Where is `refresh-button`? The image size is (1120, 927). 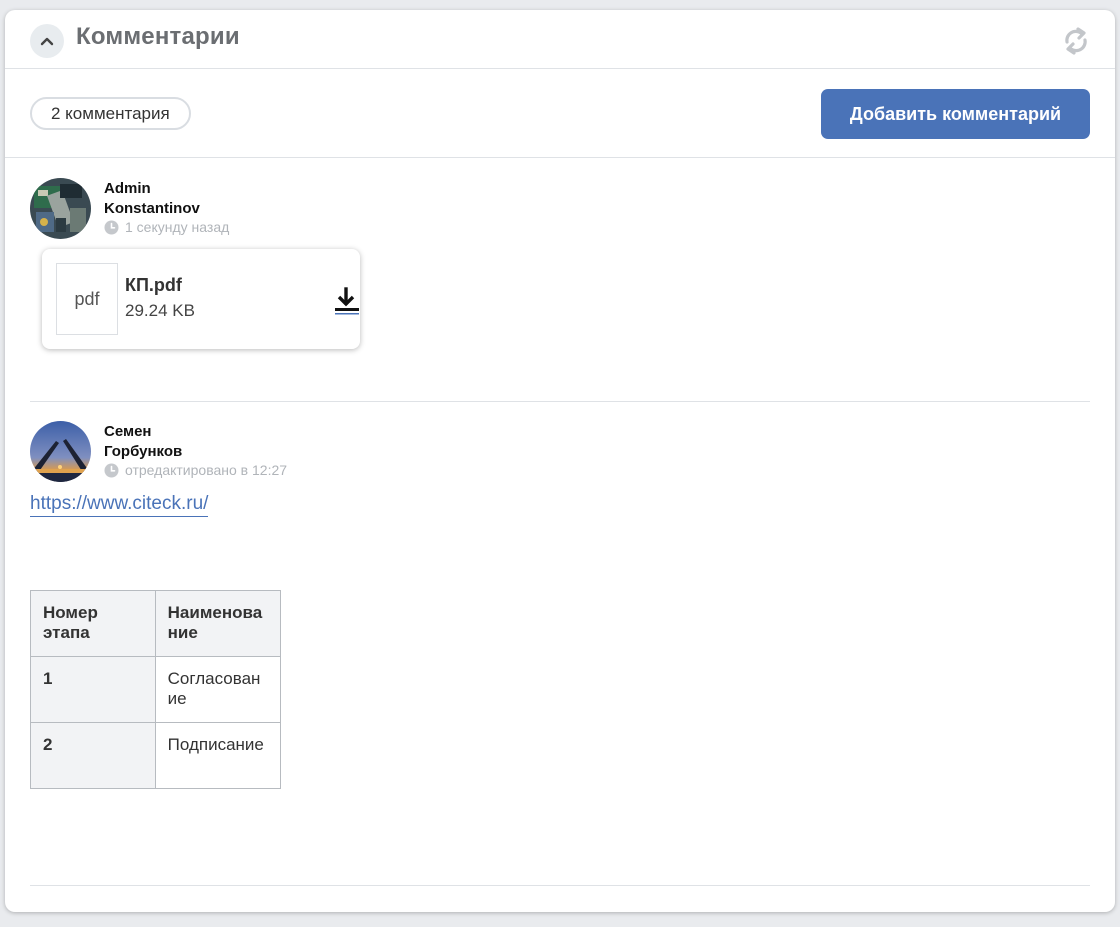 refresh-button is located at coordinates (1076, 41).